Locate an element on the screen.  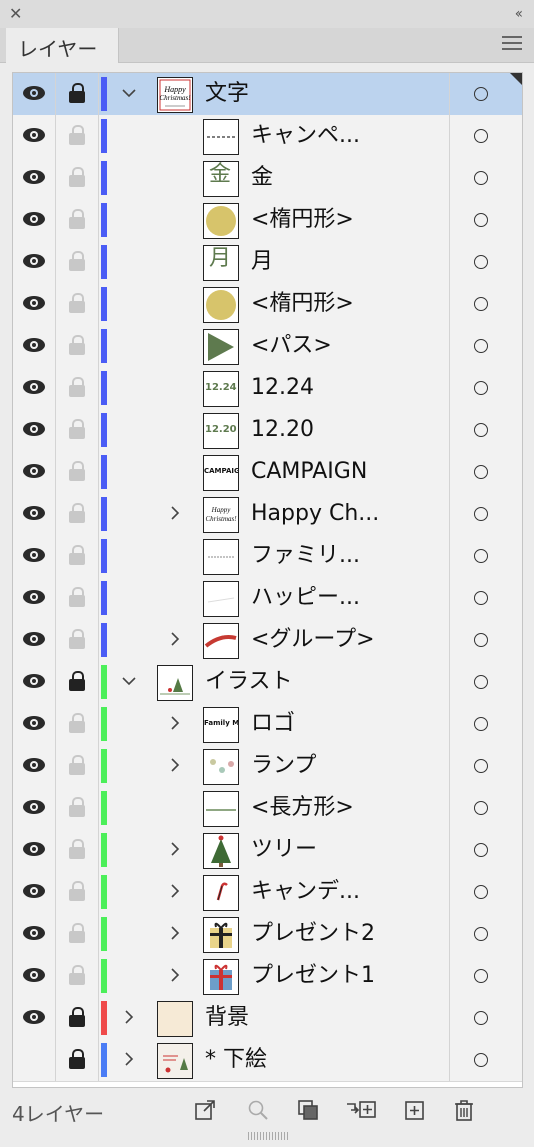
layer-main-cell: <長方形> is located at coordinates (274, 808).